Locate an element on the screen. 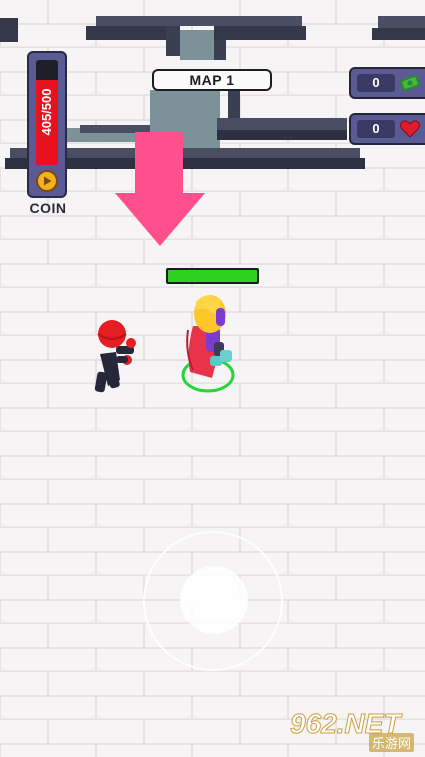 The image size is (425, 757). heart-count: 0 is located at coordinates (376, 129).